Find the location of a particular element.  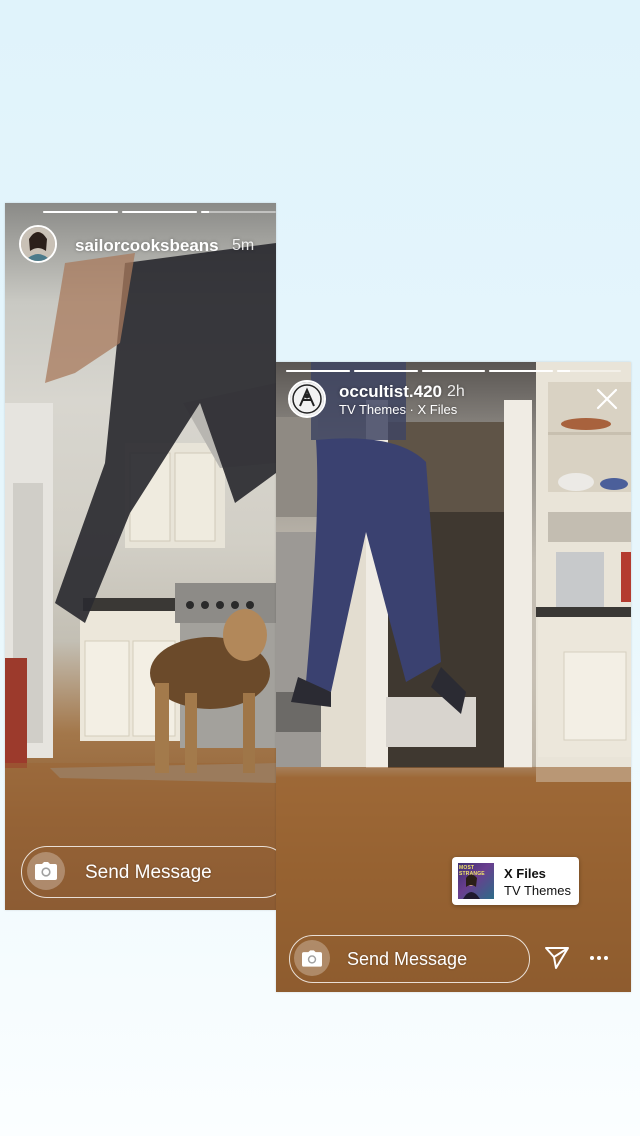

album-art: MOST STRANGE is located at coordinates (476, 881).